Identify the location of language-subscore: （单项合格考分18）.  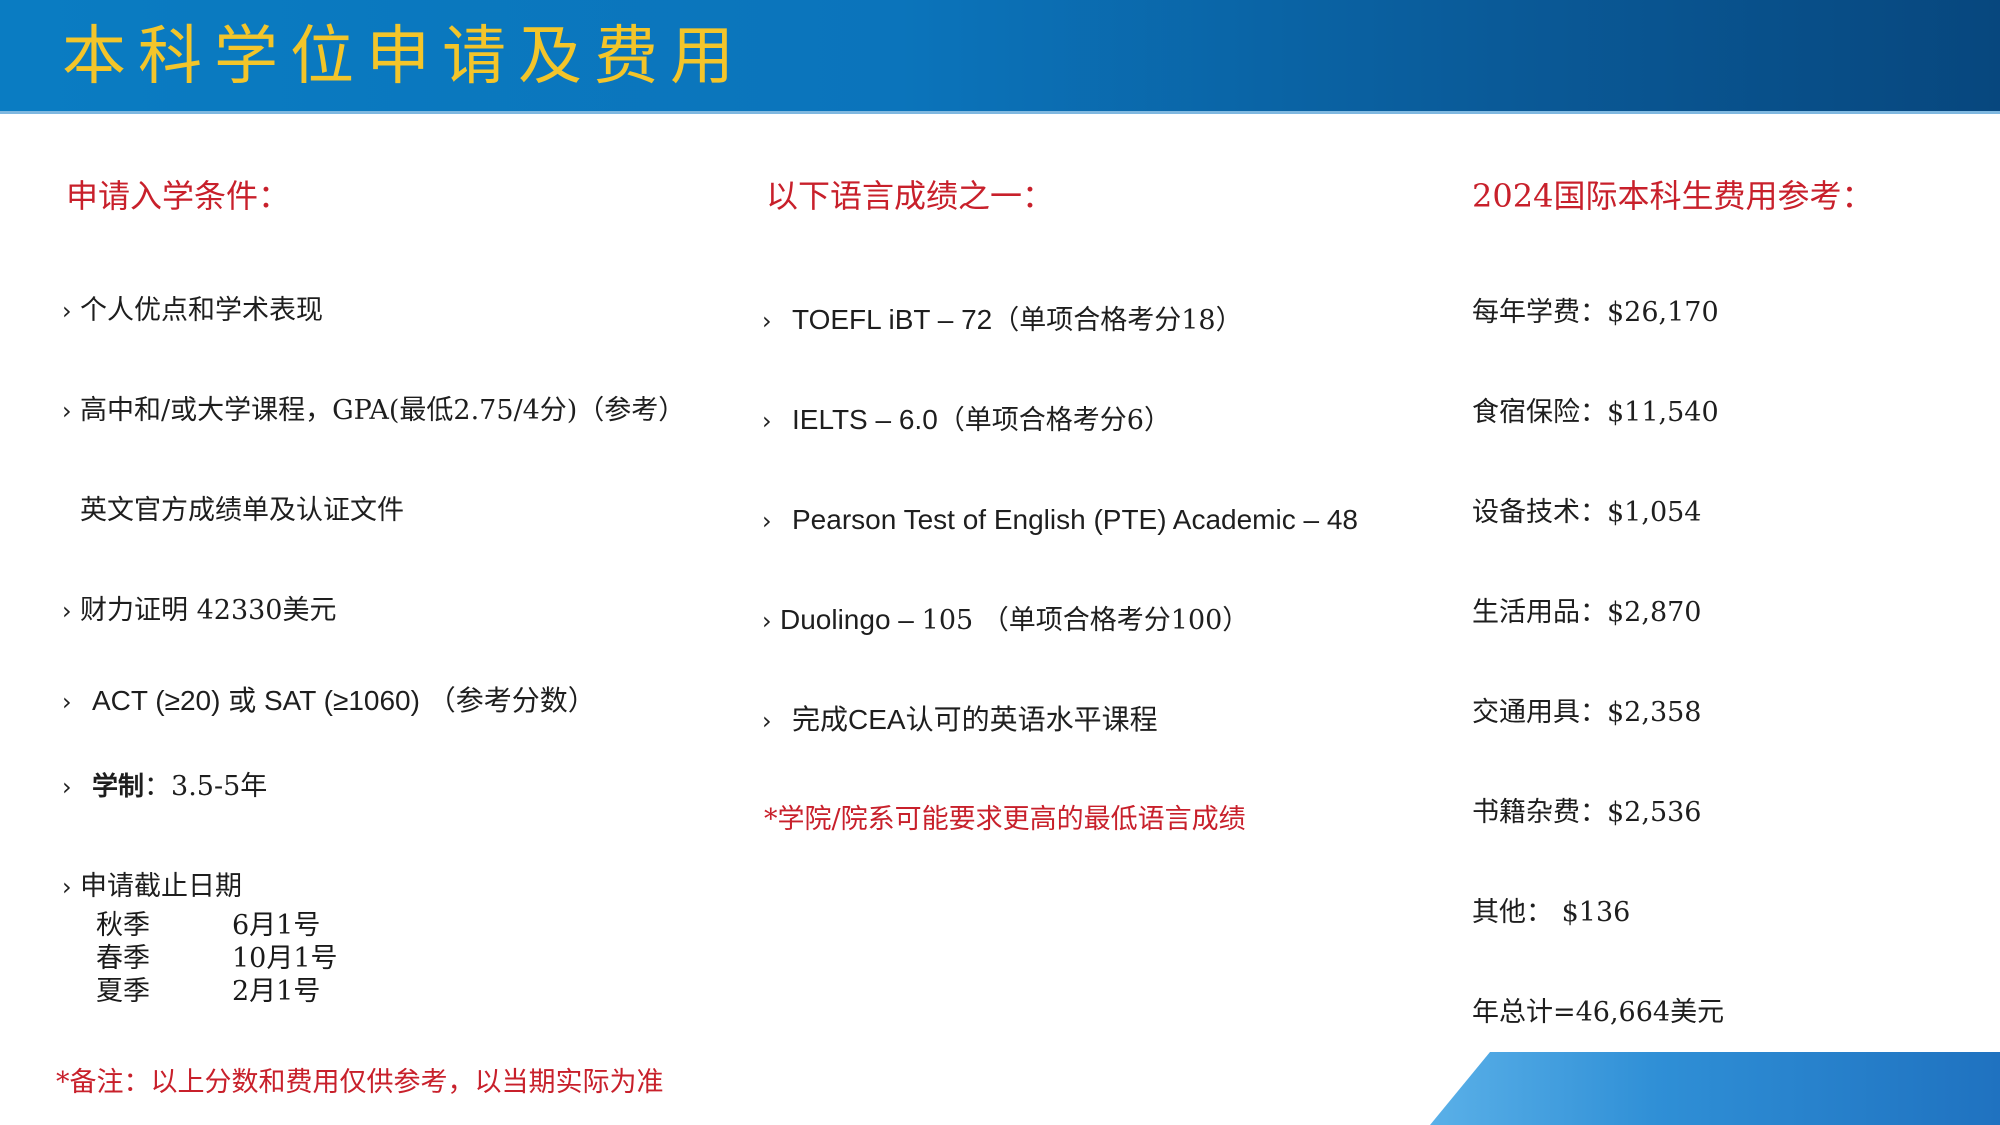
(1117, 320).